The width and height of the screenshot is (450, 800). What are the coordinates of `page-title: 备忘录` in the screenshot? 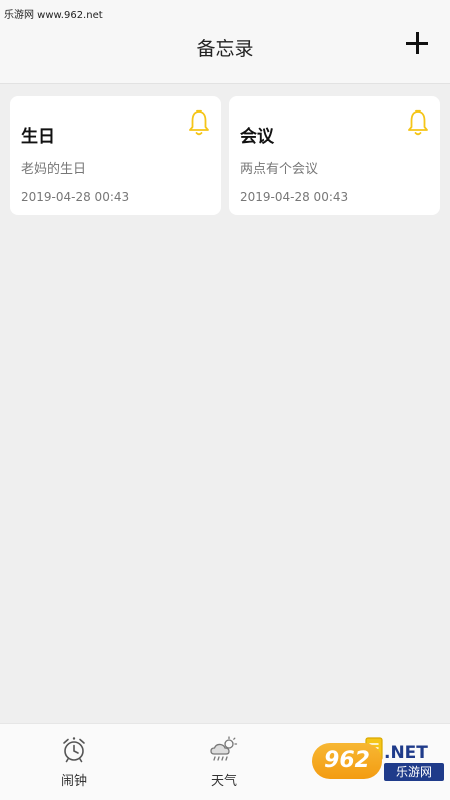 It's located at (225, 49).